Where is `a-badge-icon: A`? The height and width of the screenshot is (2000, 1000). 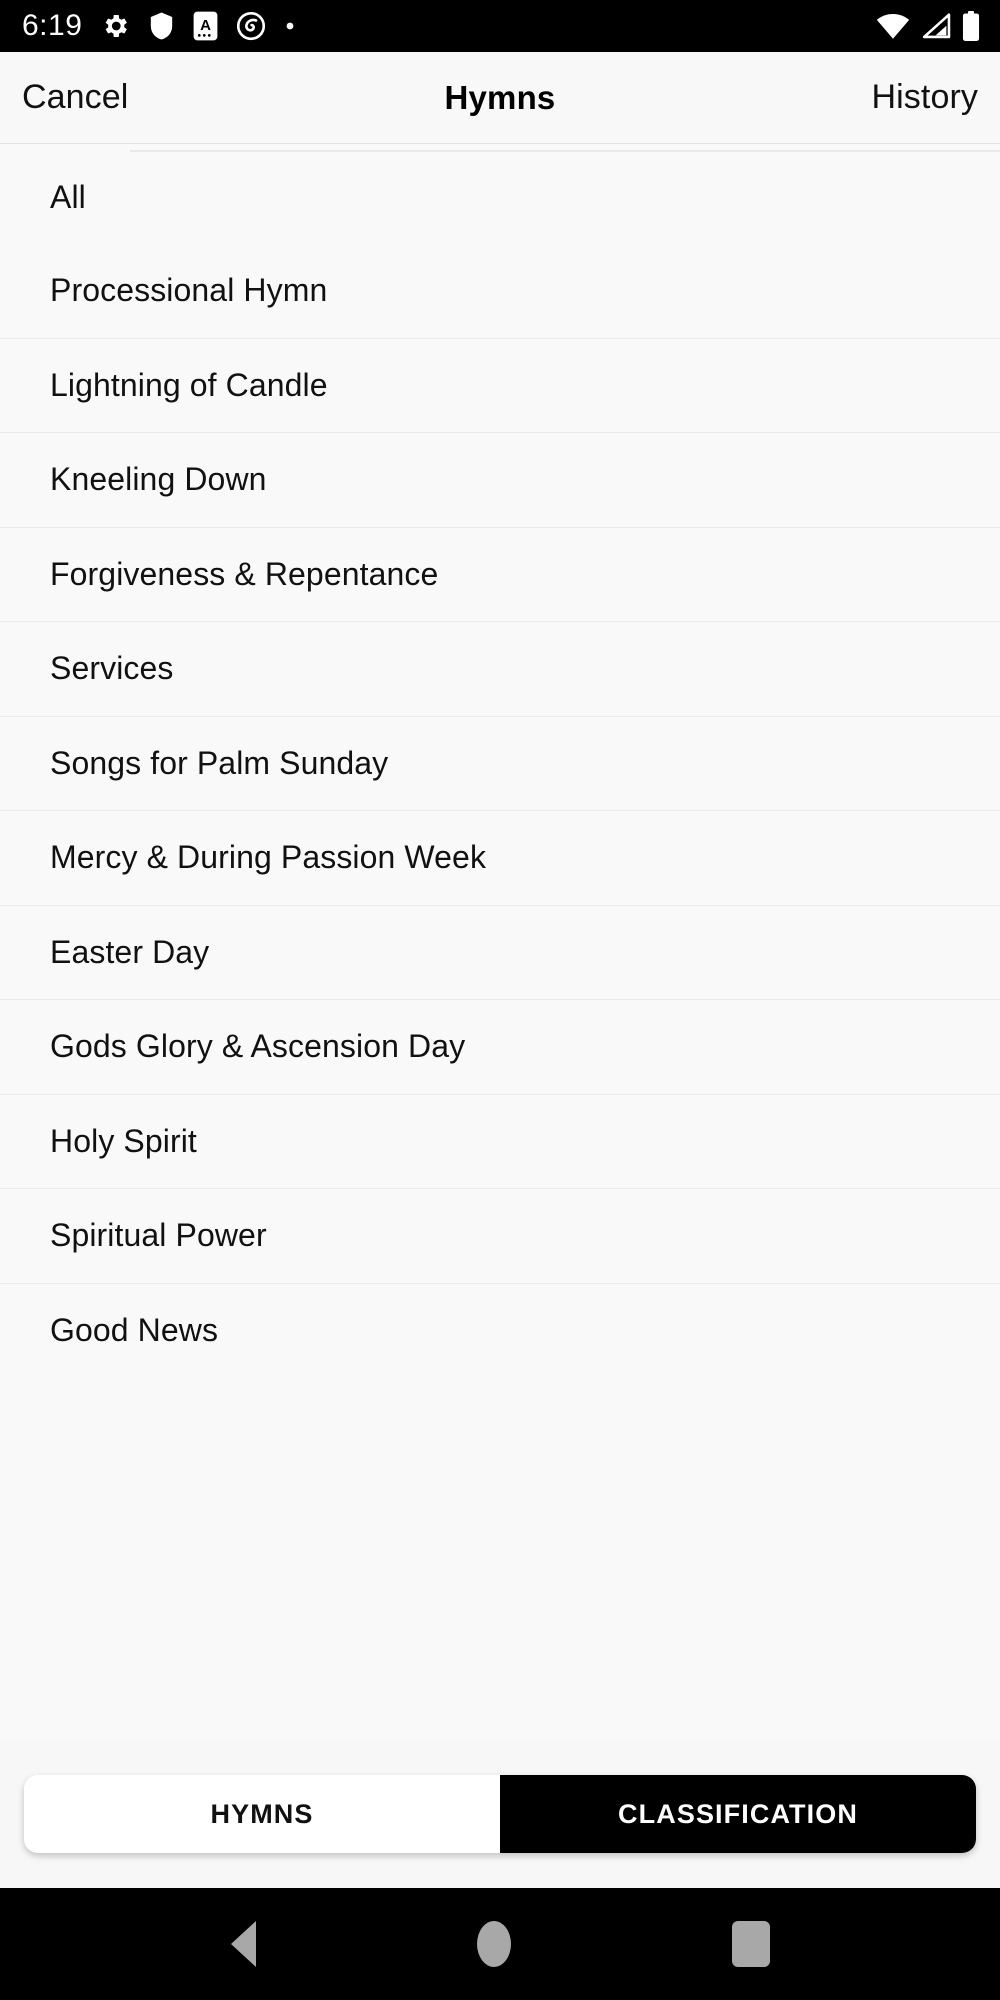 a-badge-icon: A is located at coordinates (206, 26).